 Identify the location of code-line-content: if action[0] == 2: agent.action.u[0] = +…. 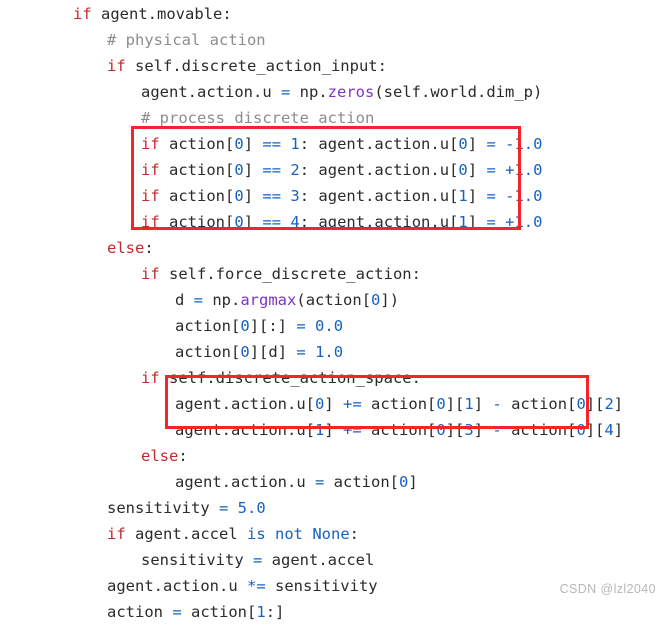
(341, 170).